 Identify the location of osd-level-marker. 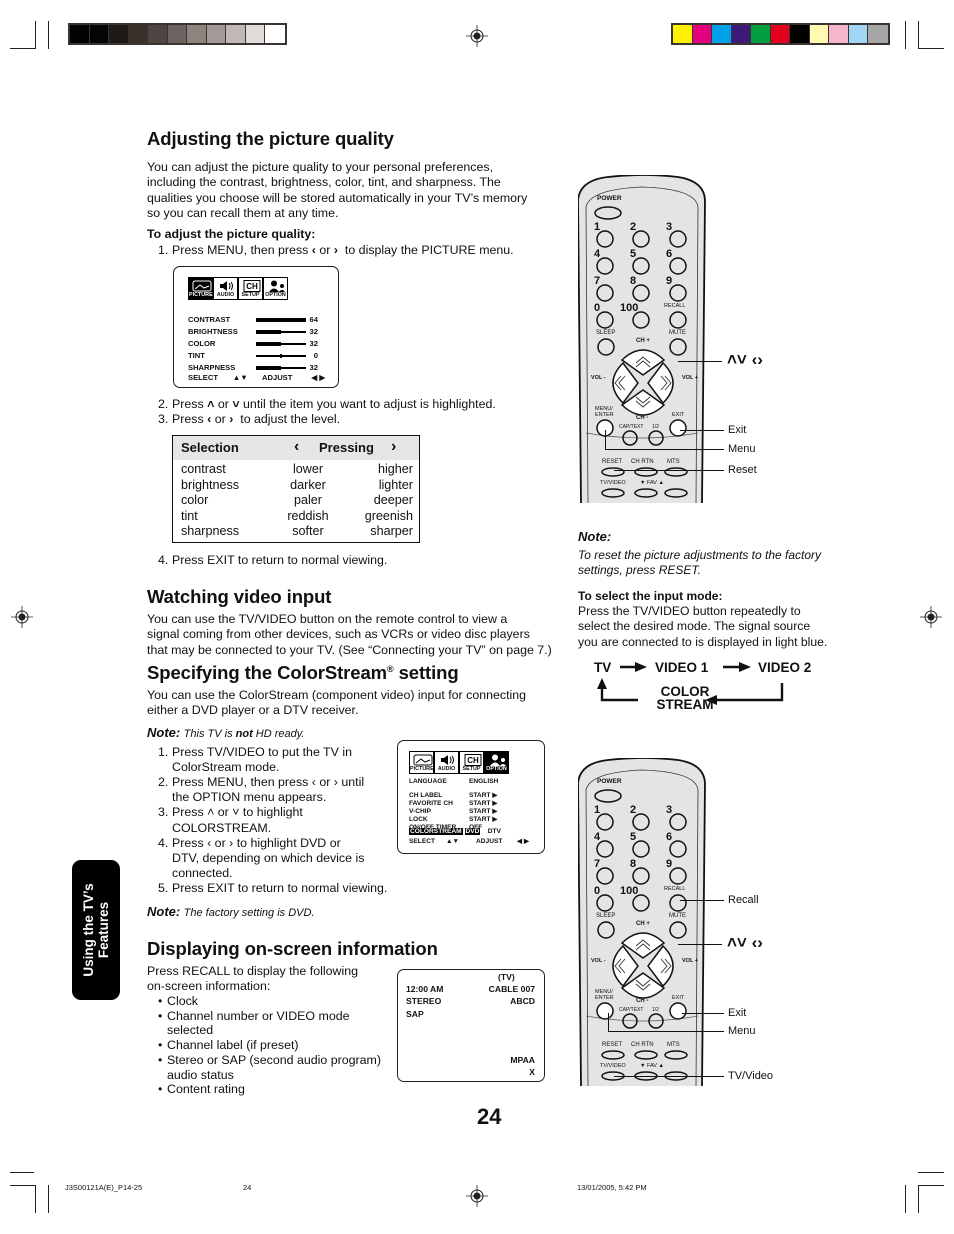
(281, 355).